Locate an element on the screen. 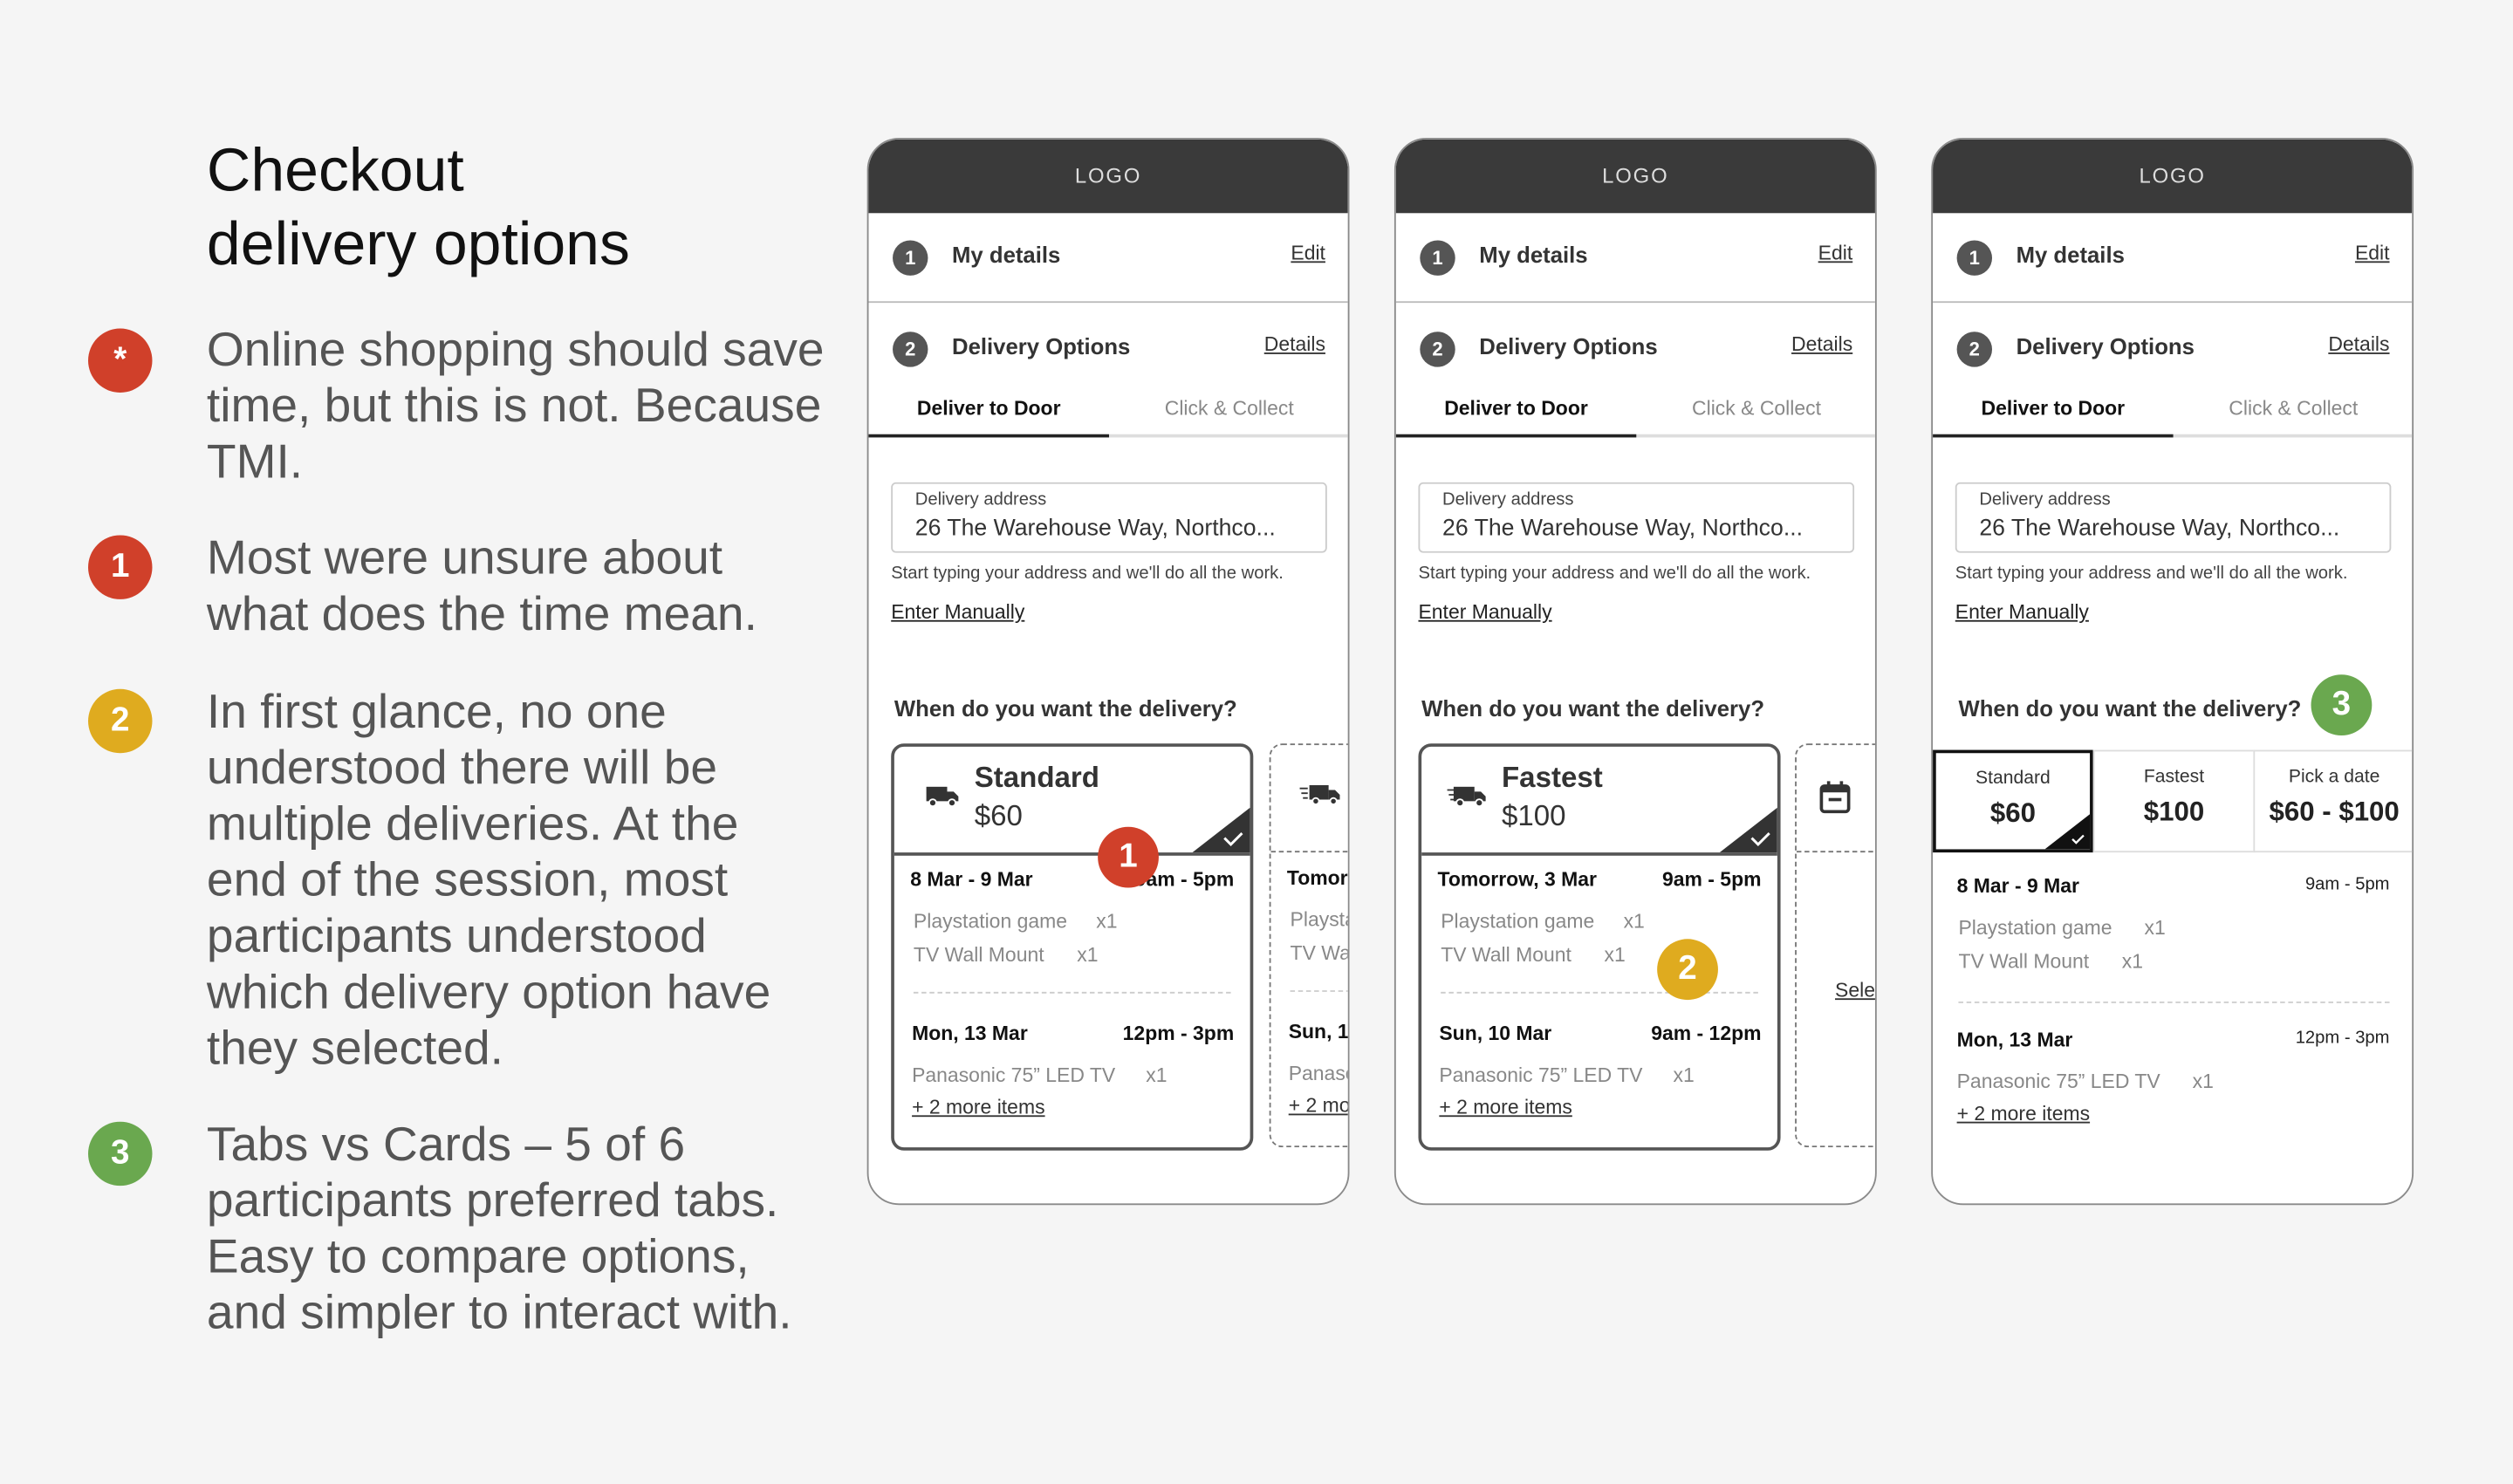 This screenshot has height=1484, width=2513. note-marker-3: 3 is located at coordinates (120, 1154).